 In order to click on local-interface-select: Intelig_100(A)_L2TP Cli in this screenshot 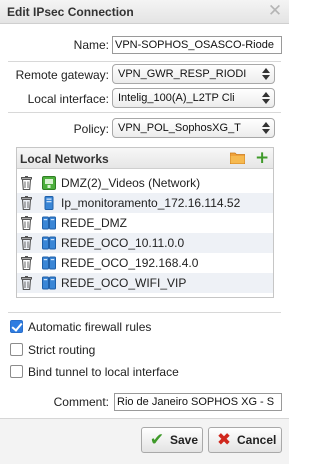, I will do `click(193, 98)`.